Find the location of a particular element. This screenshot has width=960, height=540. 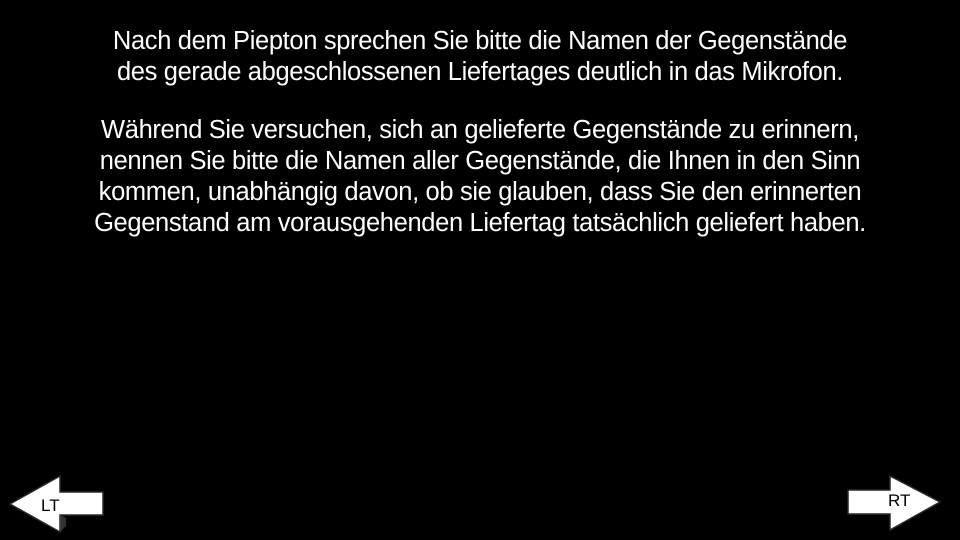

left-trigger-button: LT is located at coordinates (58, 504).